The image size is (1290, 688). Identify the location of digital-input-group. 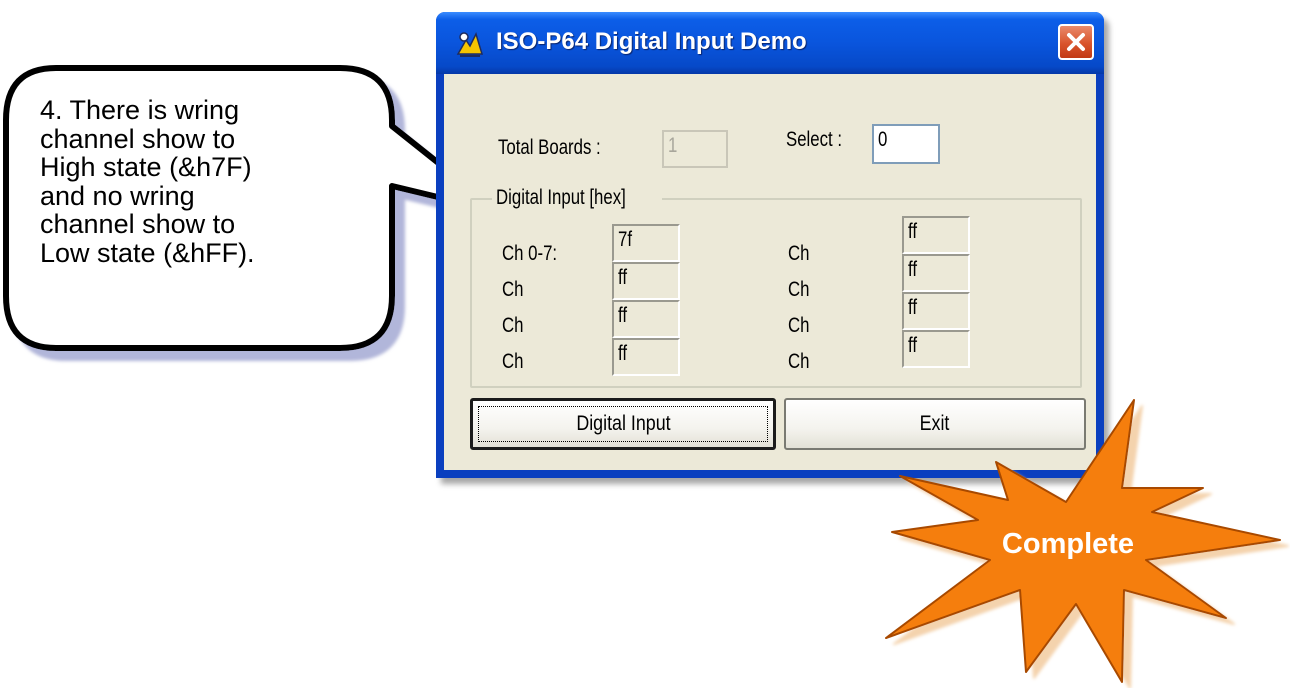
(776, 293).